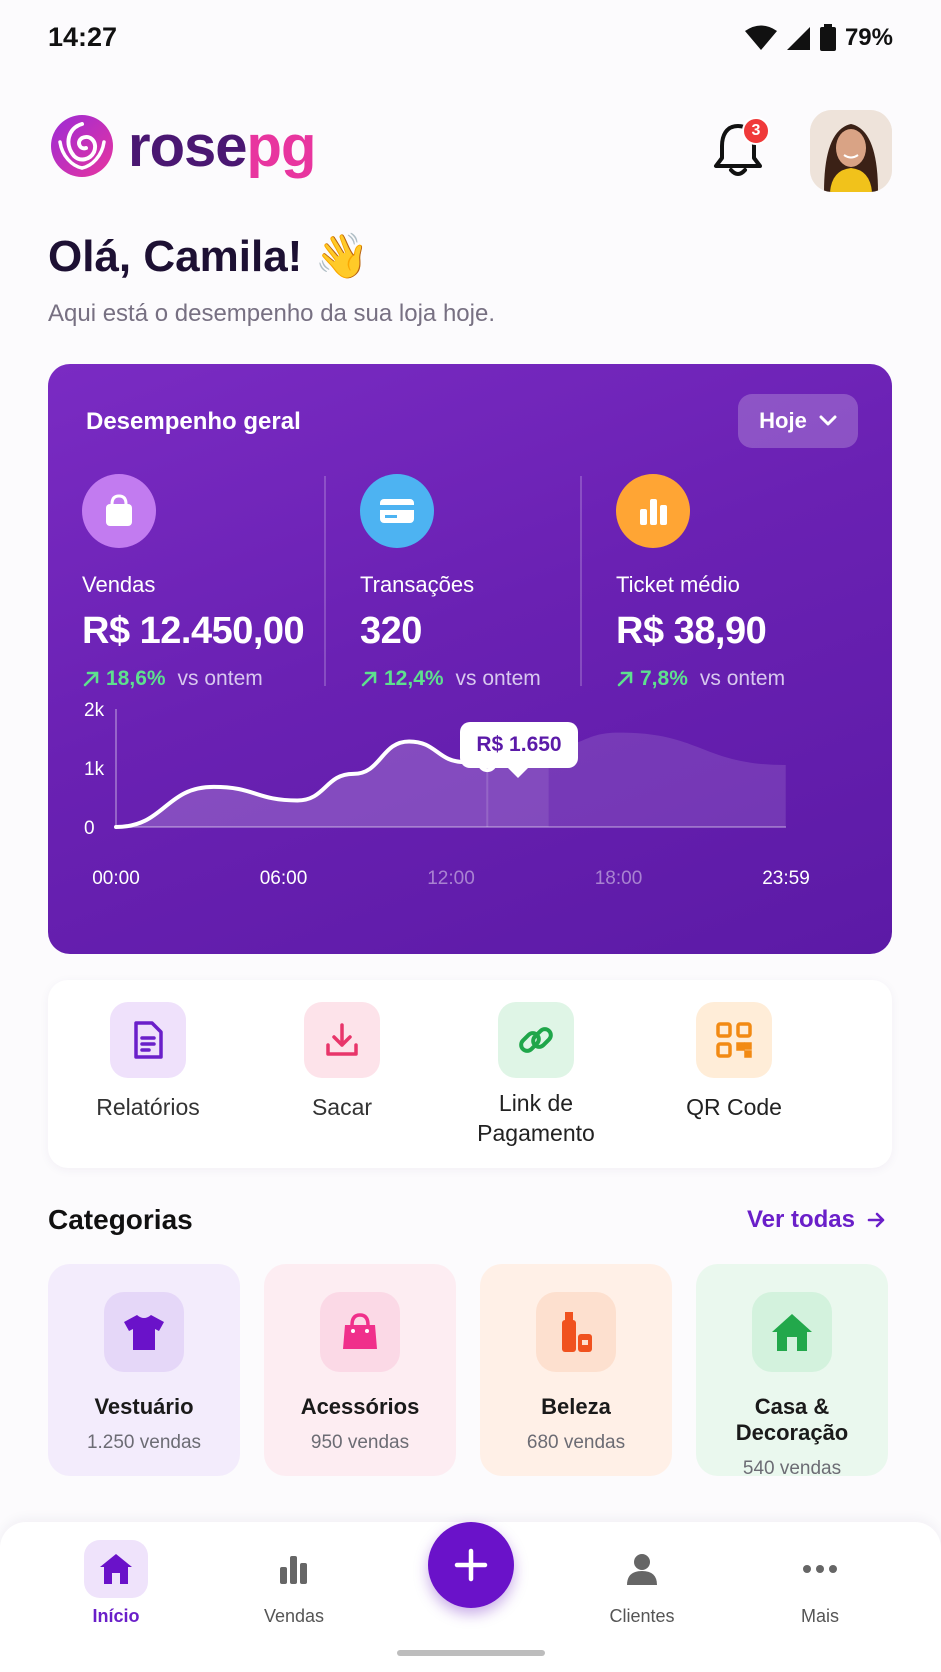 The image size is (941, 1672). I want to click on nav-more: Mais, so click(820, 1583).